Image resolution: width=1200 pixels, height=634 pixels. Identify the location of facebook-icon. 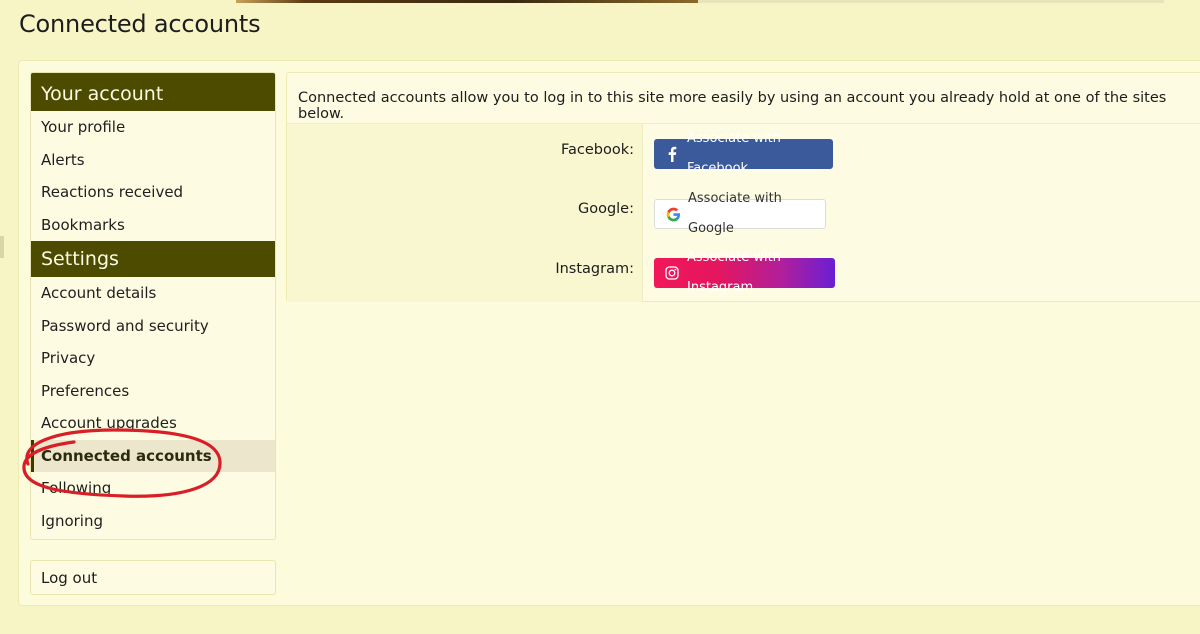
(672, 154).